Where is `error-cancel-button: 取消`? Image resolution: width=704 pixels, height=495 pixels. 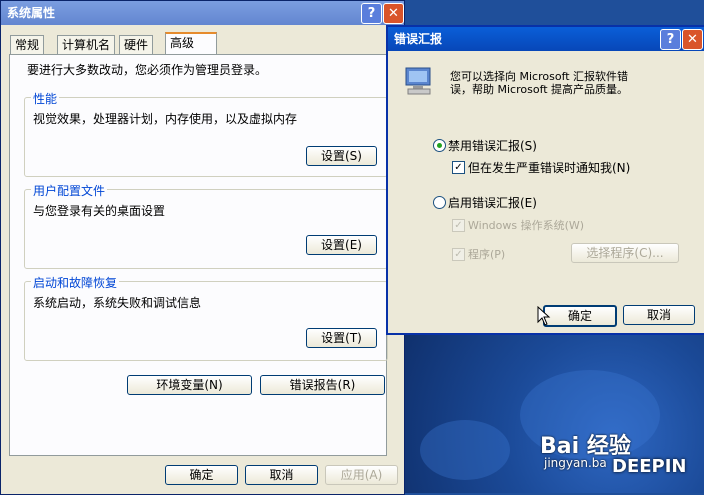 error-cancel-button: 取消 is located at coordinates (659, 315).